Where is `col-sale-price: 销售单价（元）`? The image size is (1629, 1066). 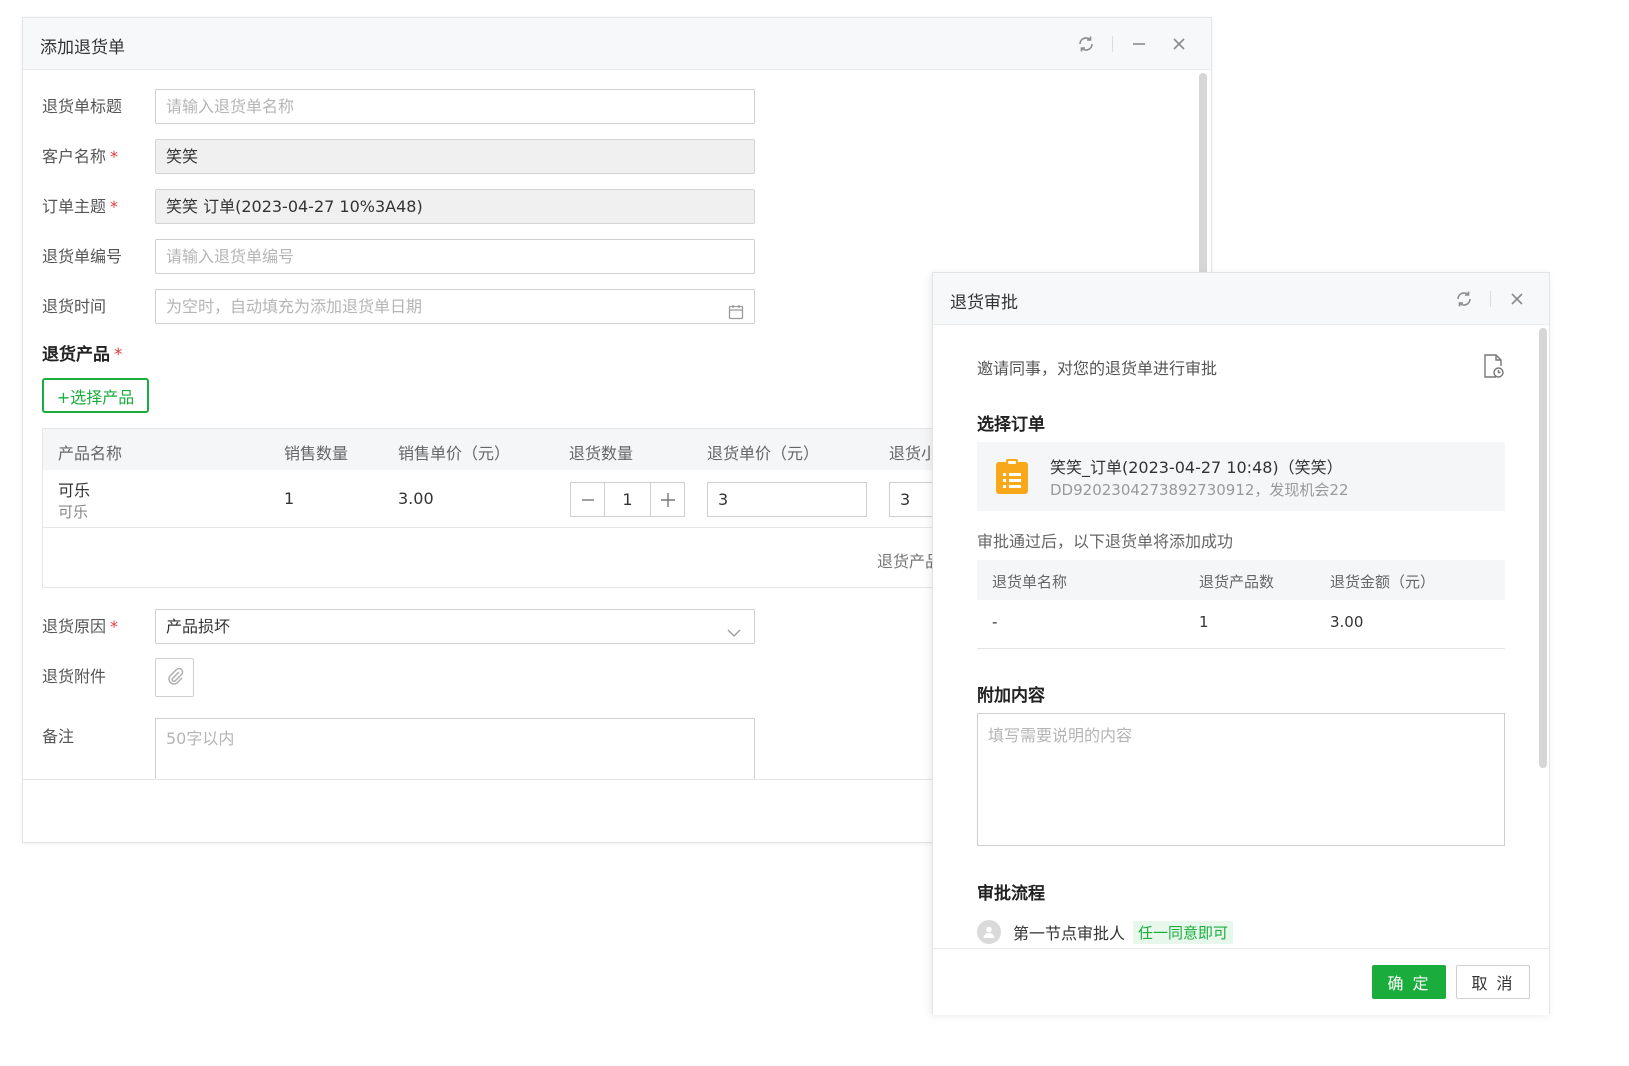
col-sale-price: 销售单价（元） is located at coordinates (454, 453).